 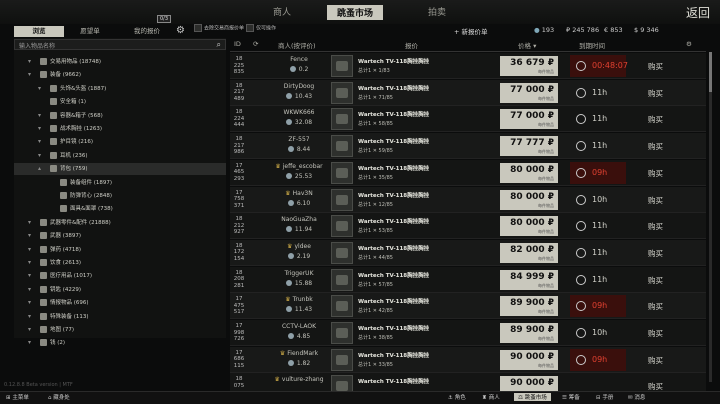 What do you see at coordinates (237, 45) in the screenshot?
I see `col-id: ID` at bounding box center [237, 45].